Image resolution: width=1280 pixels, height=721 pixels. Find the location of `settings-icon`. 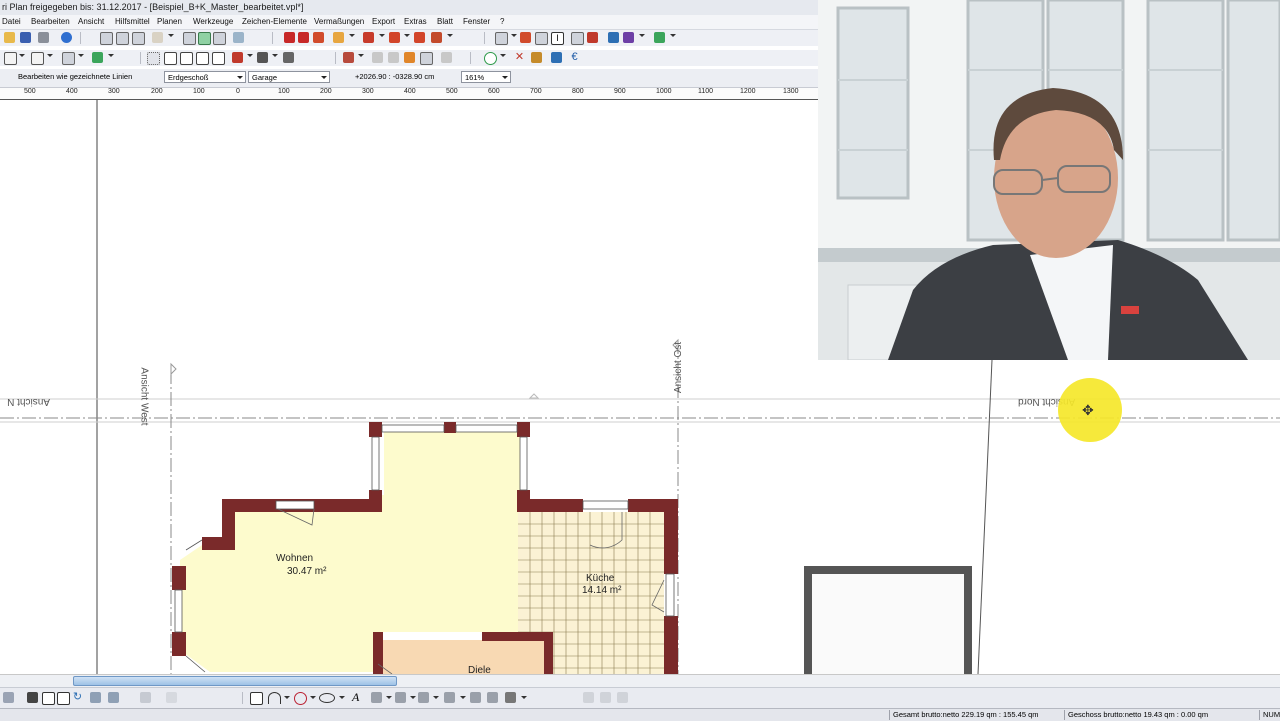

settings-icon is located at coordinates (510, 697).